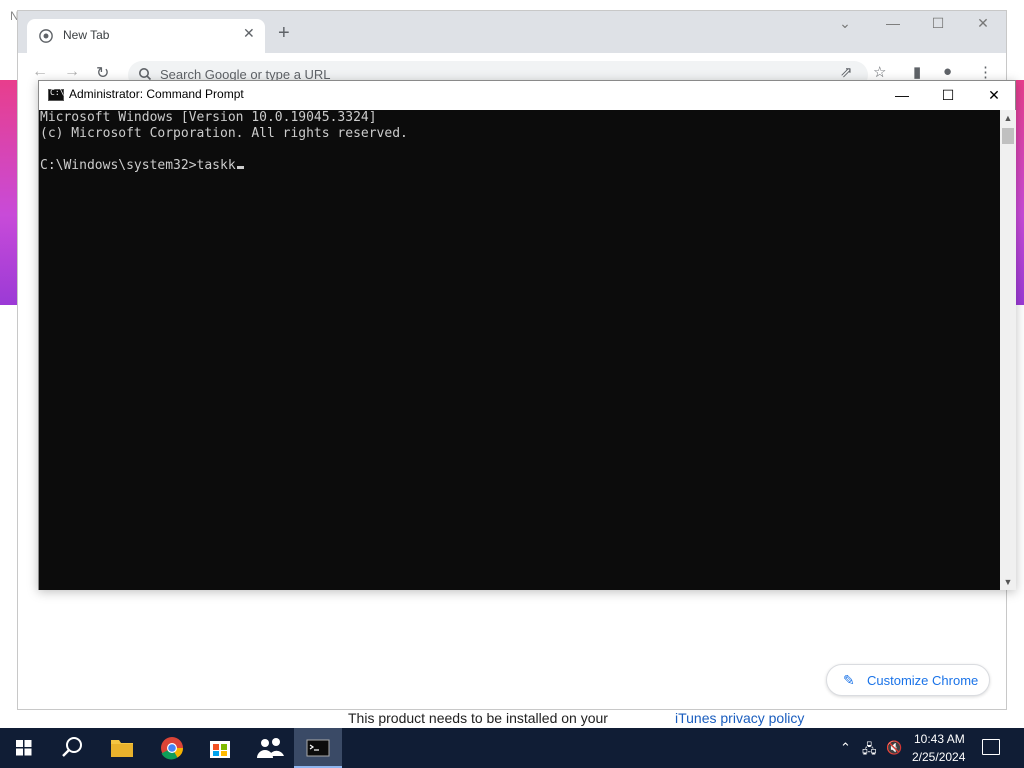 The width and height of the screenshot is (1024, 768). Describe the element at coordinates (994, 95) in the screenshot. I see `cmd-close-button: ✕` at that location.